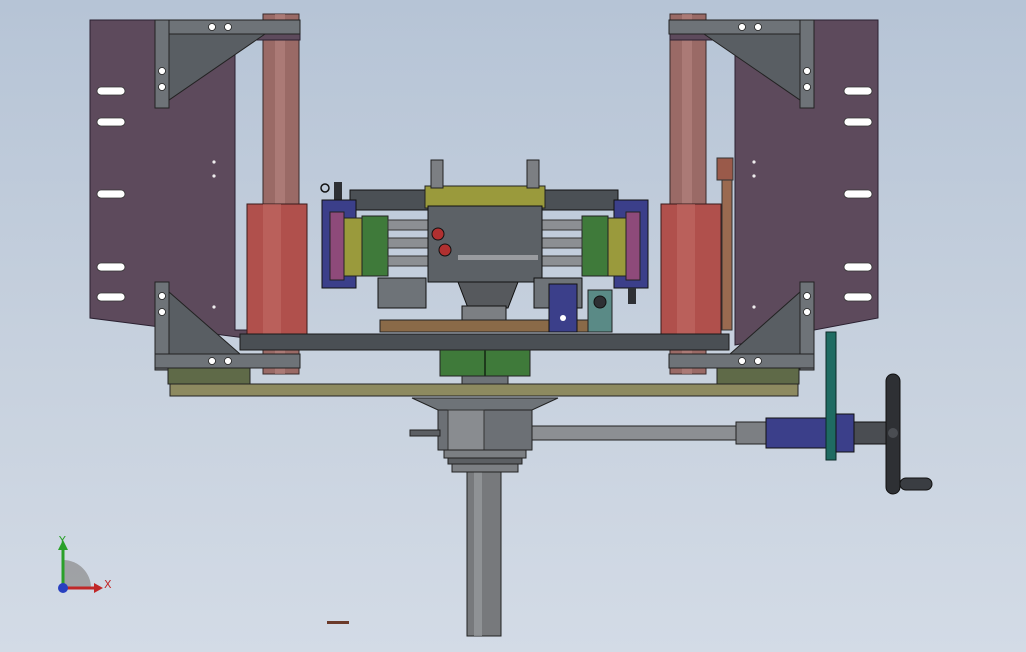 The width and height of the screenshot is (1026, 652). Describe the element at coordinates (108, 584) in the screenshot. I see `triad-x-label: X` at that location.